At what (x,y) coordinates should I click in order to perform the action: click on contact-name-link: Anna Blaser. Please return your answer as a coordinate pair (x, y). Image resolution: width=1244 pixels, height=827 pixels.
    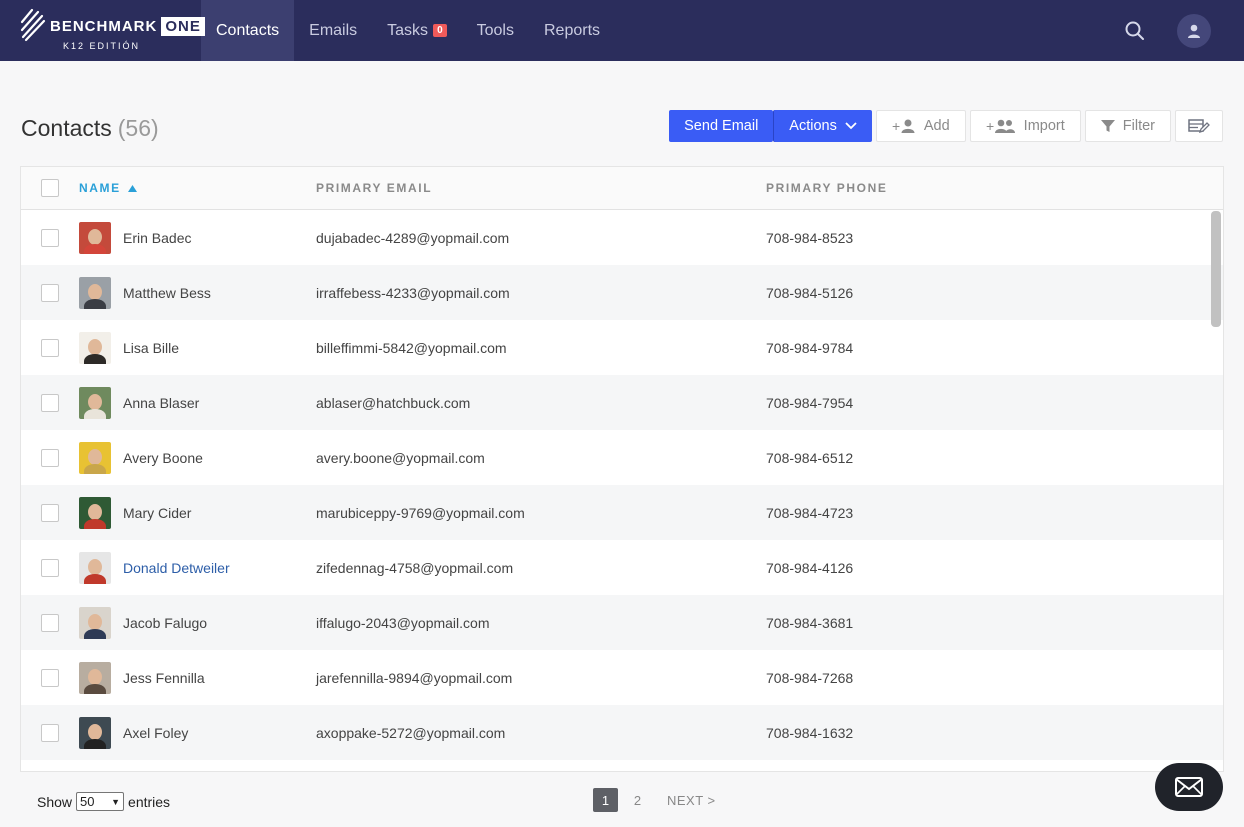
    Looking at the image, I should click on (161, 403).